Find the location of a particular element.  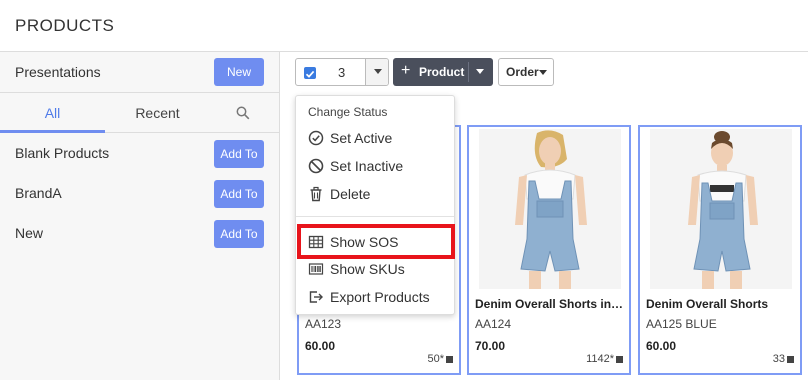

order-label: Order is located at coordinates (522, 72).